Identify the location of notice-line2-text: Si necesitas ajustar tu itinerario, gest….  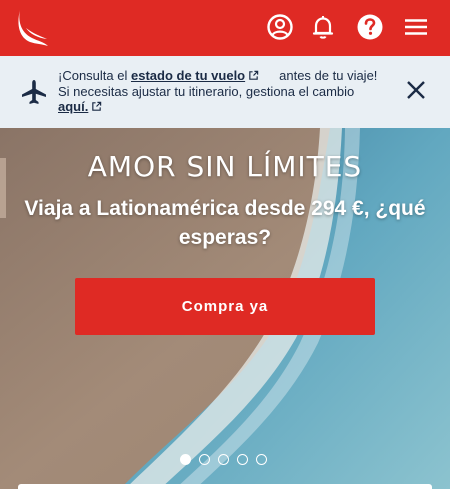
(206, 91).